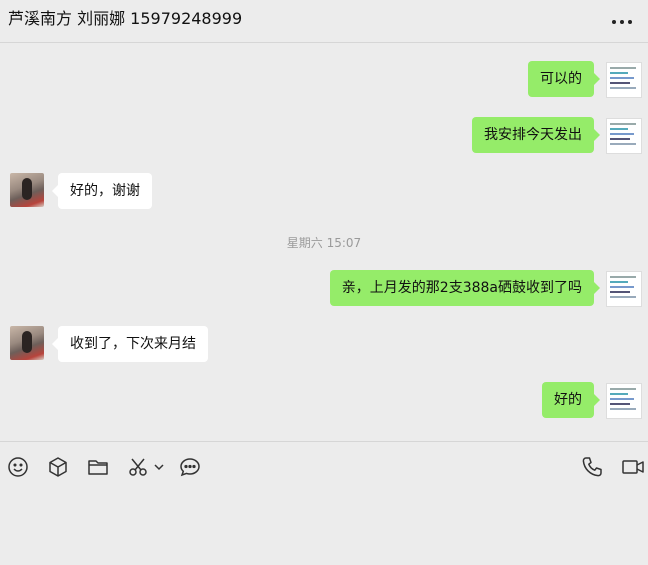  Describe the element at coordinates (138, 467) in the screenshot. I see `scissors-icon` at that location.